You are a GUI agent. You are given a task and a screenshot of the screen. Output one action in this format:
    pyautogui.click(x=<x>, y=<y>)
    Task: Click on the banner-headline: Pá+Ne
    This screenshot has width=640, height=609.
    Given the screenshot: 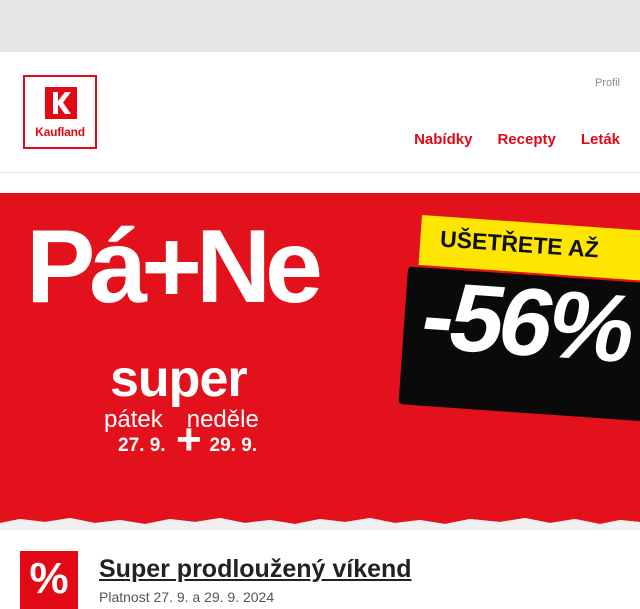 What is the action you would take?
    pyautogui.click(x=174, y=267)
    